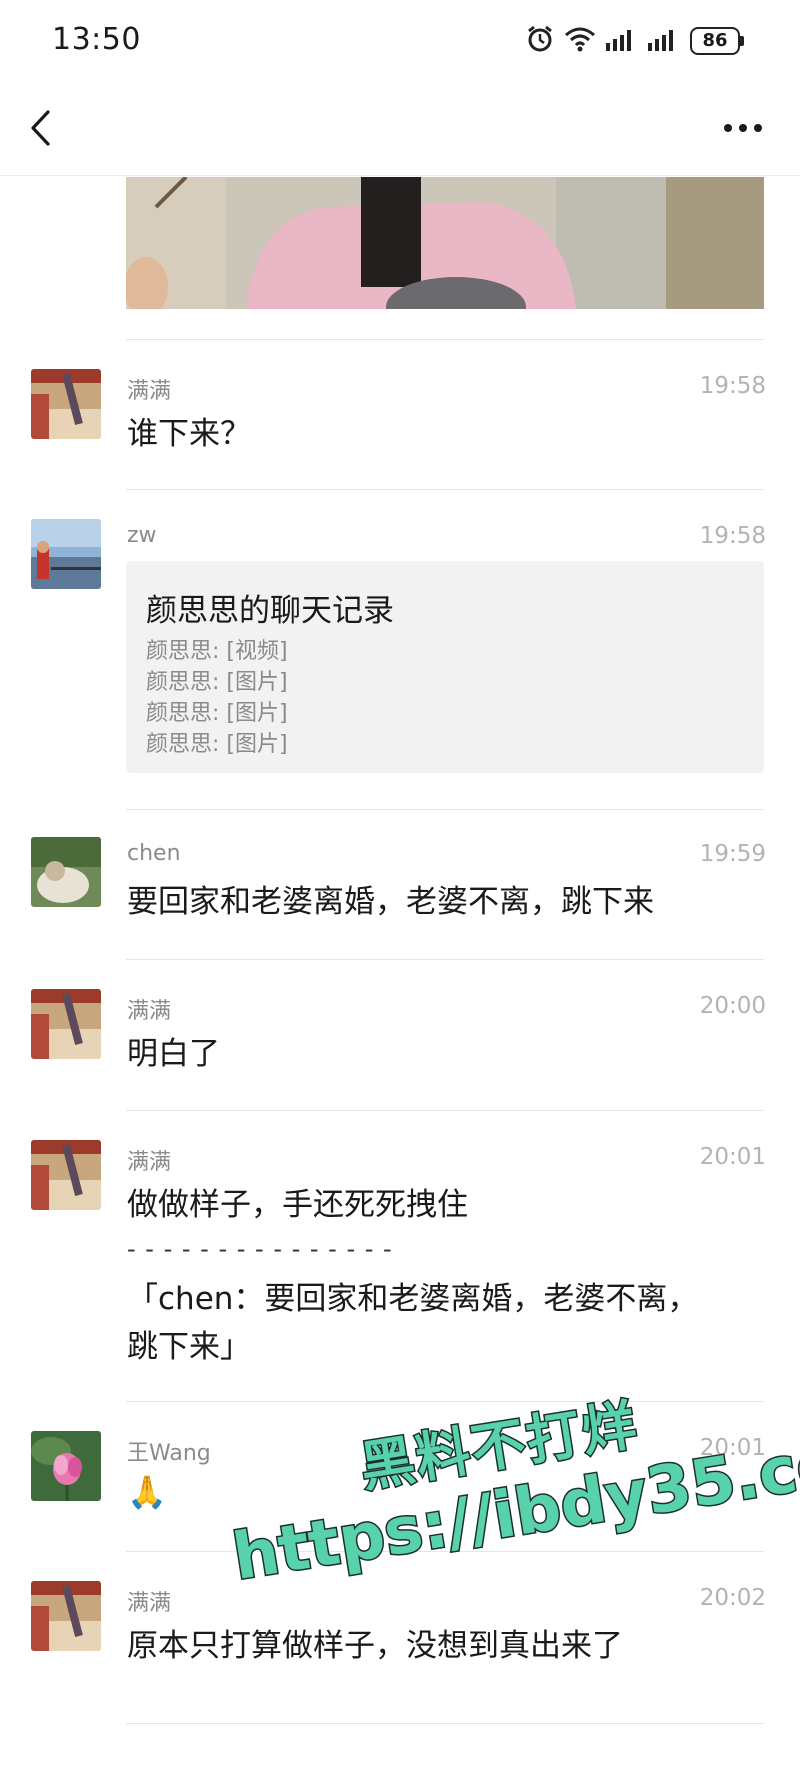  What do you see at coordinates (732, 854) in the screenshot?
I see `message-time: 19:59` at bounding box center [732, 854].